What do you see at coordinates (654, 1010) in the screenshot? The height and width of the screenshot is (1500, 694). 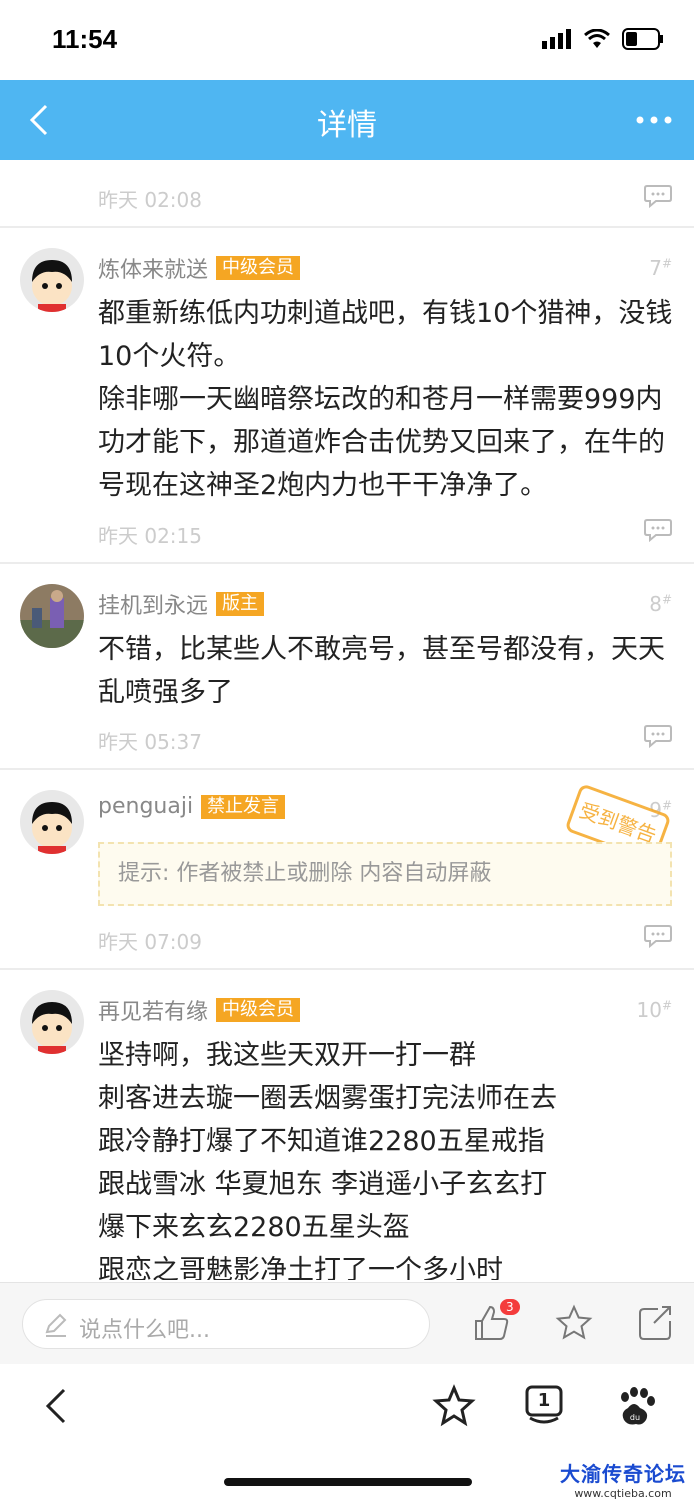 I see `floor-number: 10#` at bounding box center [654, 1010].